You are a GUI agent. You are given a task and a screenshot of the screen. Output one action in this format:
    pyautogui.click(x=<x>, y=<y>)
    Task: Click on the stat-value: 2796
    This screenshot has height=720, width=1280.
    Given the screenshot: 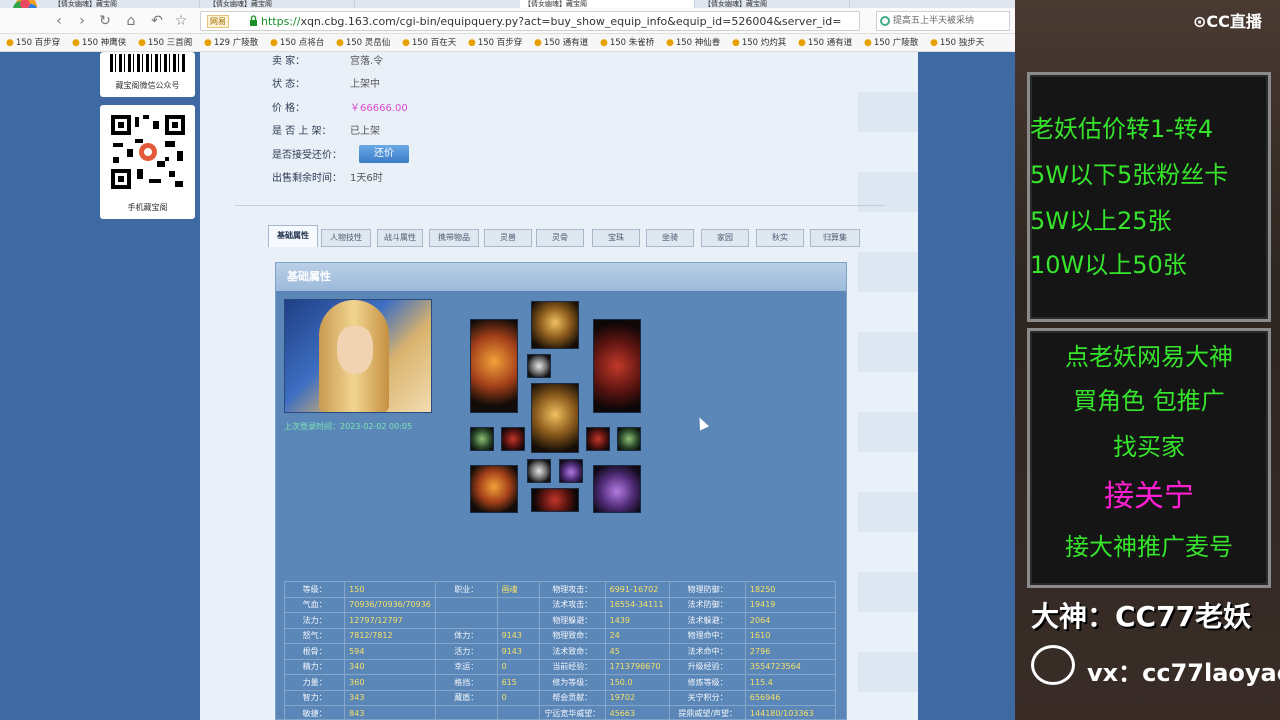 What is the action you would take?
    pyautogui.click(x=790, y=651)
    